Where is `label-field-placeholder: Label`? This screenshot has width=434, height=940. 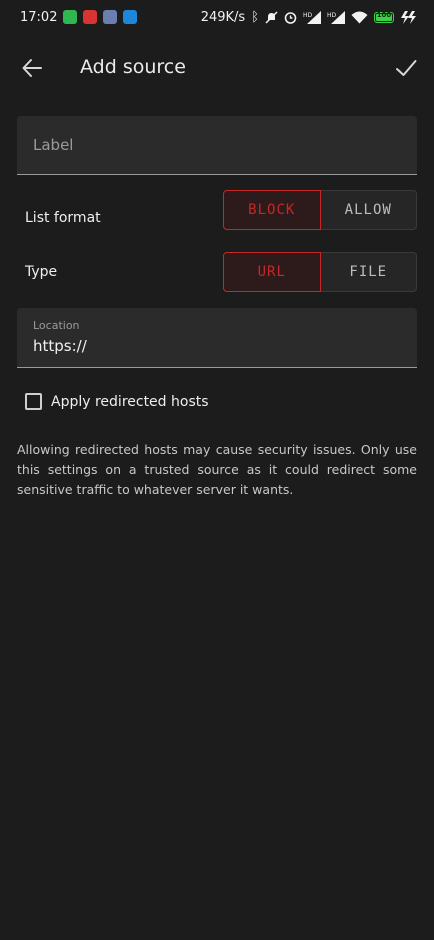 label-field-placeholder: Label is located at coordinates (53, 145).